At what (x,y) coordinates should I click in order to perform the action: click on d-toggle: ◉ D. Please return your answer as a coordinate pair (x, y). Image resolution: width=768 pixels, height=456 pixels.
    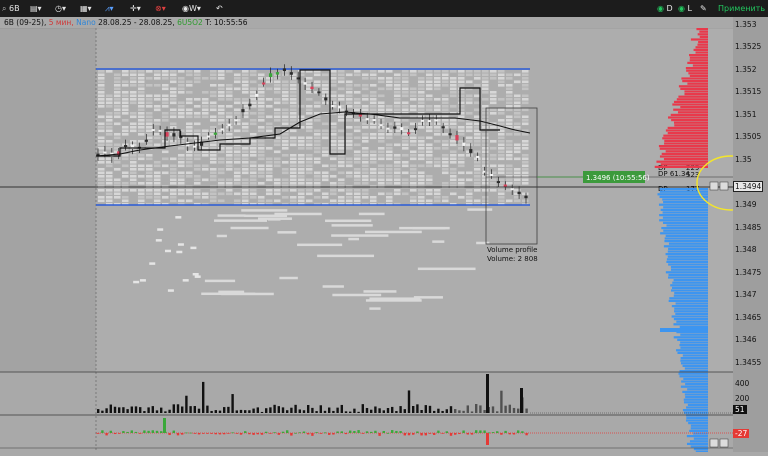
    Looking at the image, I should click on (665, 8).